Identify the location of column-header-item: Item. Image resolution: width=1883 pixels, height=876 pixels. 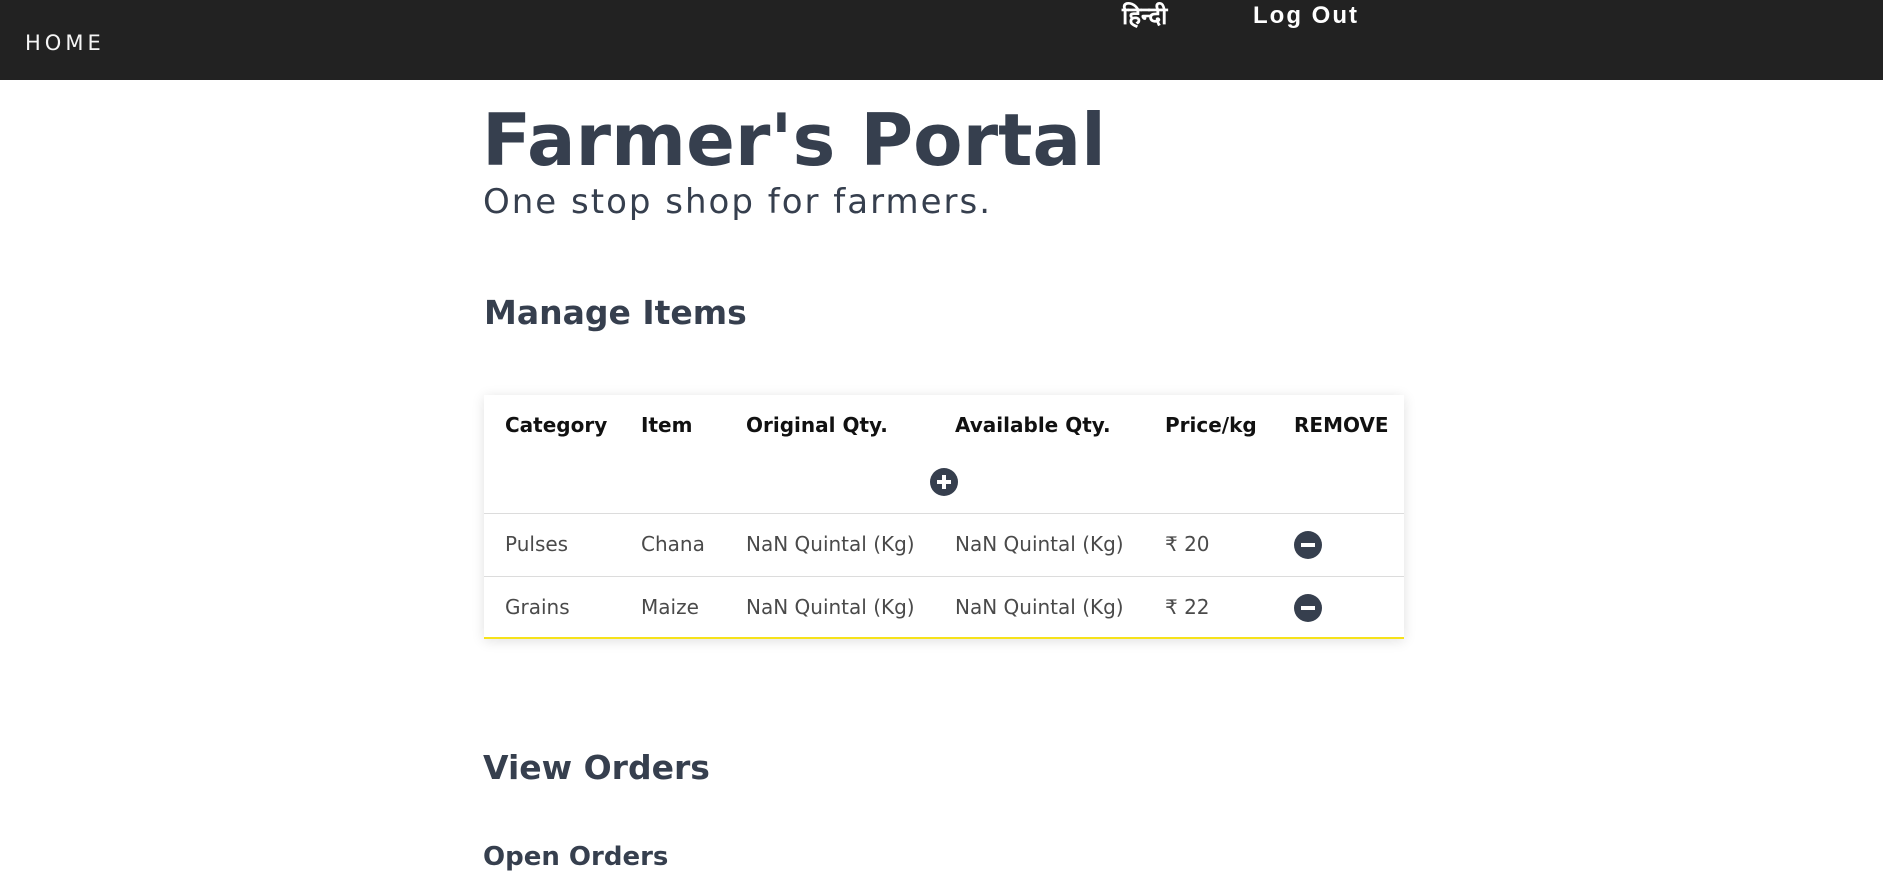
(667, 425).